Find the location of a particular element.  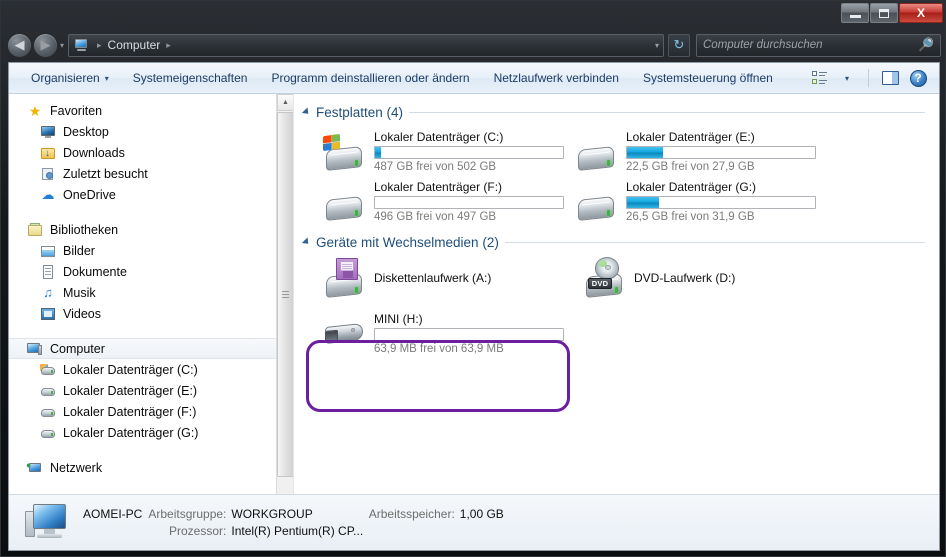

sidebar-label: OneDrive is located at coordinates (89, 194).